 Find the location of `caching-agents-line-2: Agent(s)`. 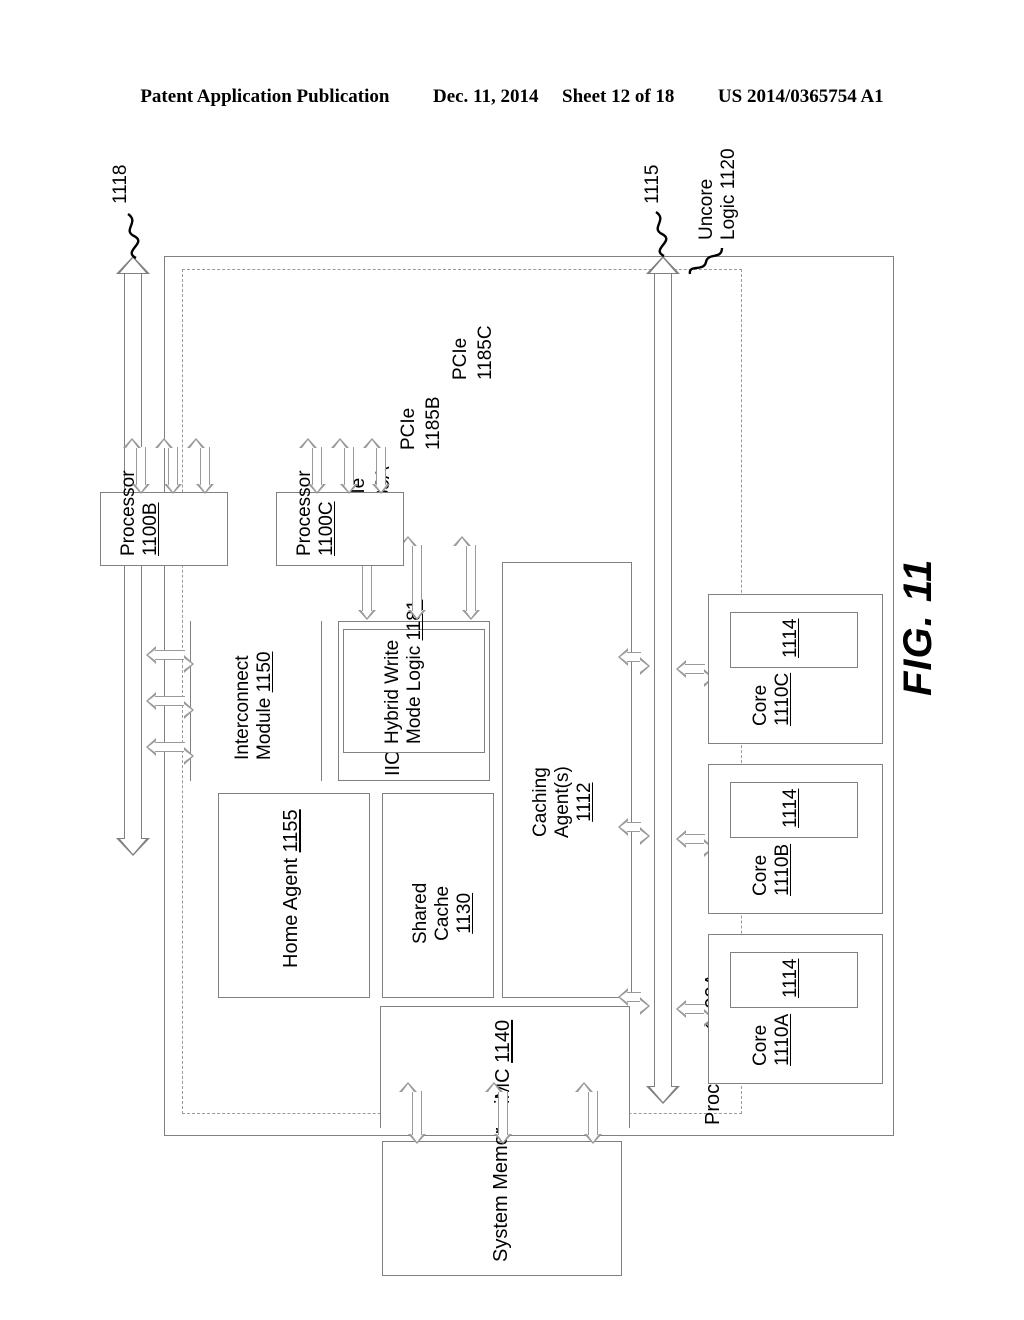

caching-agents-line-2: Agent(s) is located at coordinates (562, 802).